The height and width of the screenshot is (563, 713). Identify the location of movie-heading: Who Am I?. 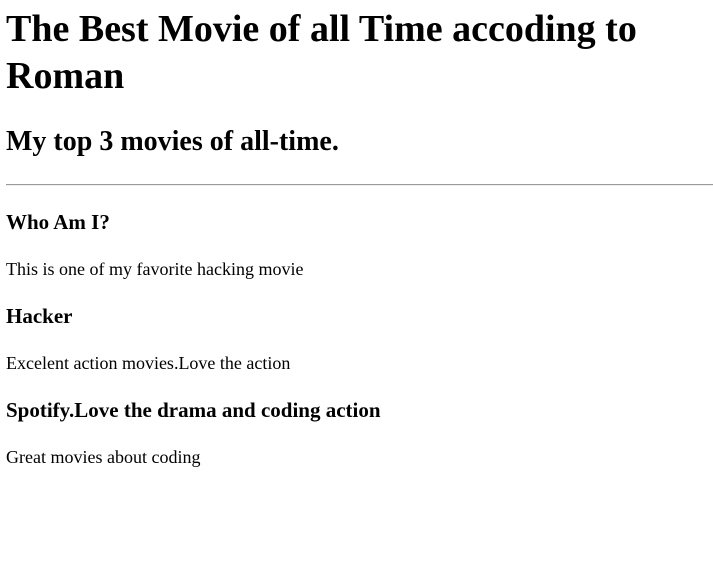
(58, 222).